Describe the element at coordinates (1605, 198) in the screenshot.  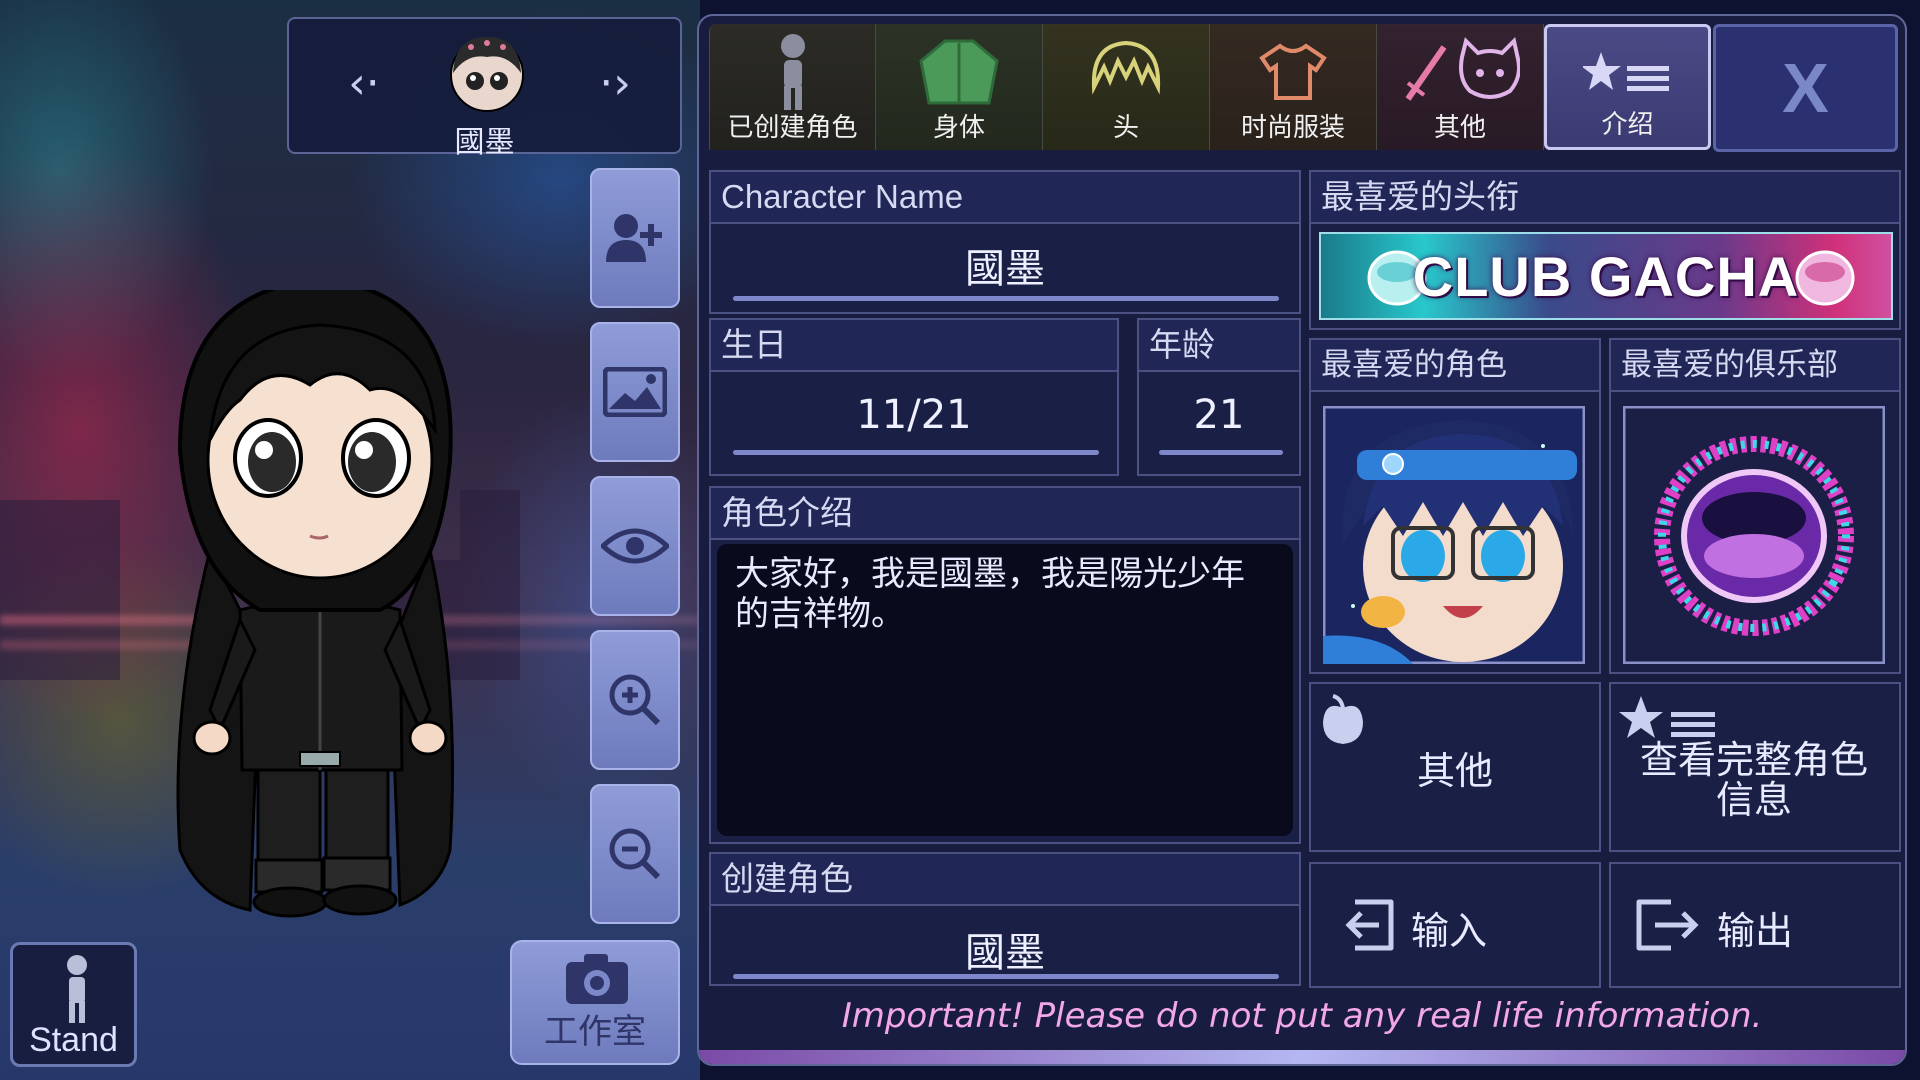
I see `favorite-title-label: 最喜爱的头衔` at that location.